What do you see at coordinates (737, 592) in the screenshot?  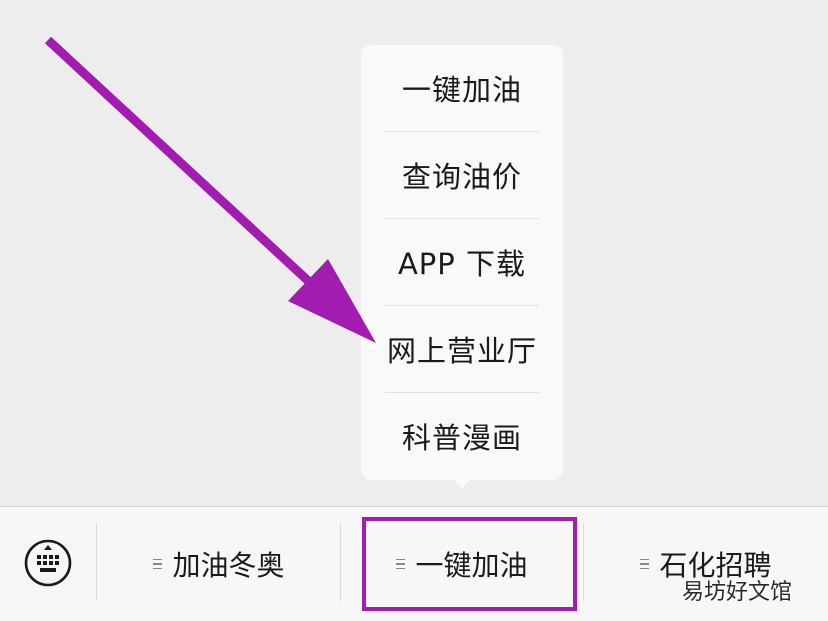 I see `watermark-text: 易坊好文馆` at bounding box center [737, 592].